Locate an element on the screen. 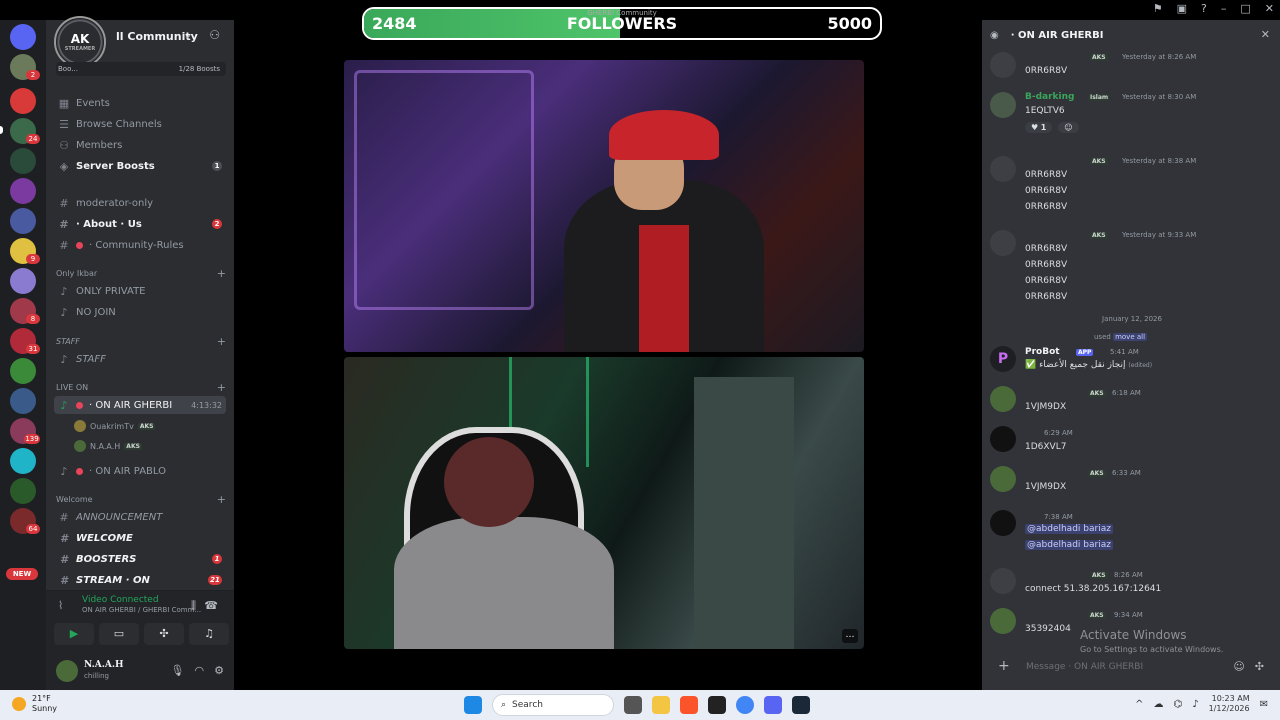 The width and height of the screenshot is (1280, 720). channel-only-private: ♪ ONLY PRIVATE is located at coordinates (140, 291).